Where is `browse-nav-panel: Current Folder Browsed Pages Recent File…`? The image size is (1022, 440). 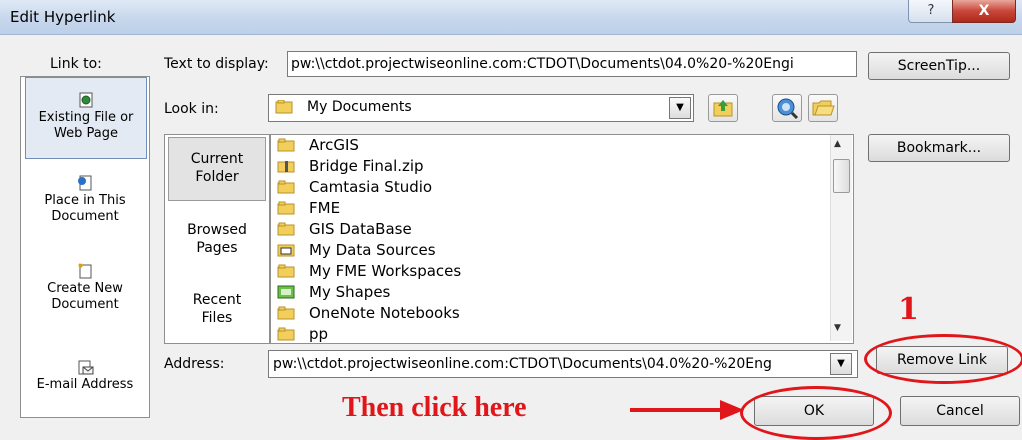
browse-nav-panel: Current Folder Browsed Pages Recent File… is located at coordinates (217, 239).